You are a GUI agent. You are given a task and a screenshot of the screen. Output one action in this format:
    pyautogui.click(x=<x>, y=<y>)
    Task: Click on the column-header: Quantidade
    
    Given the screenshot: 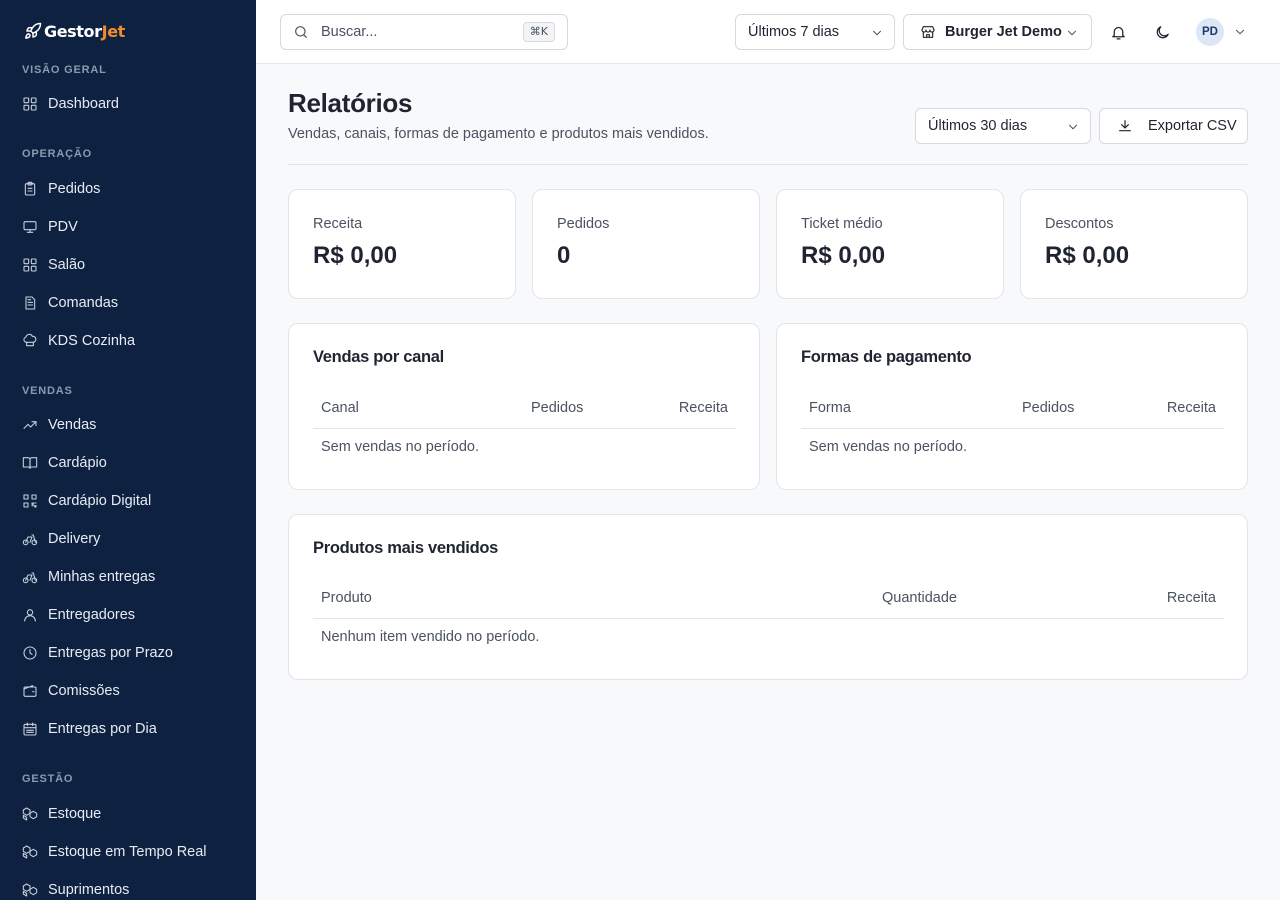 What is the action you would take?
    pyautogui.click(x=919, y=598)
    